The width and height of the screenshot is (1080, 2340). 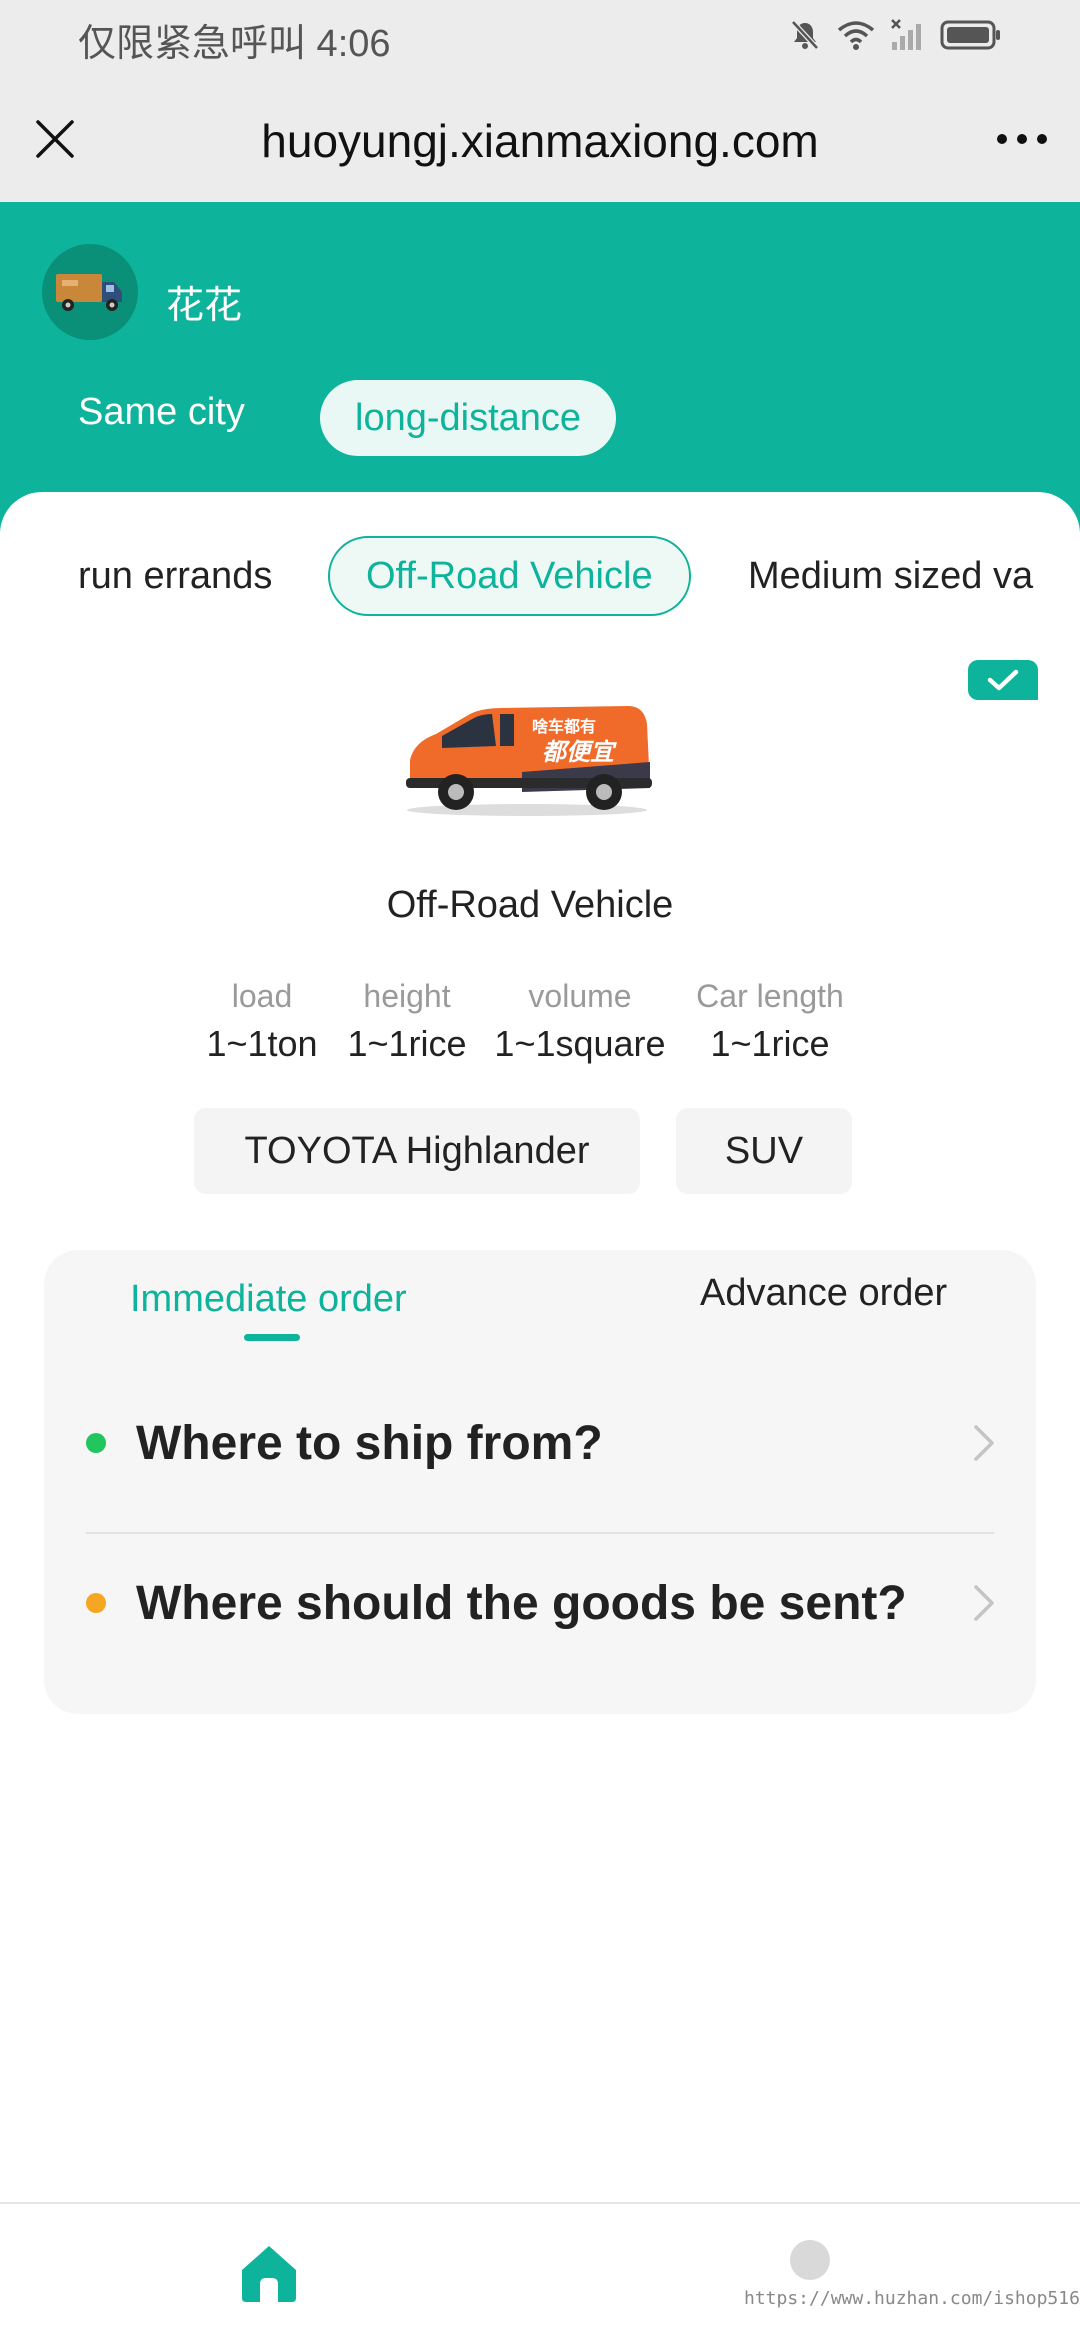 I want to click on user-name: 花花, so click(x=204, y=306).